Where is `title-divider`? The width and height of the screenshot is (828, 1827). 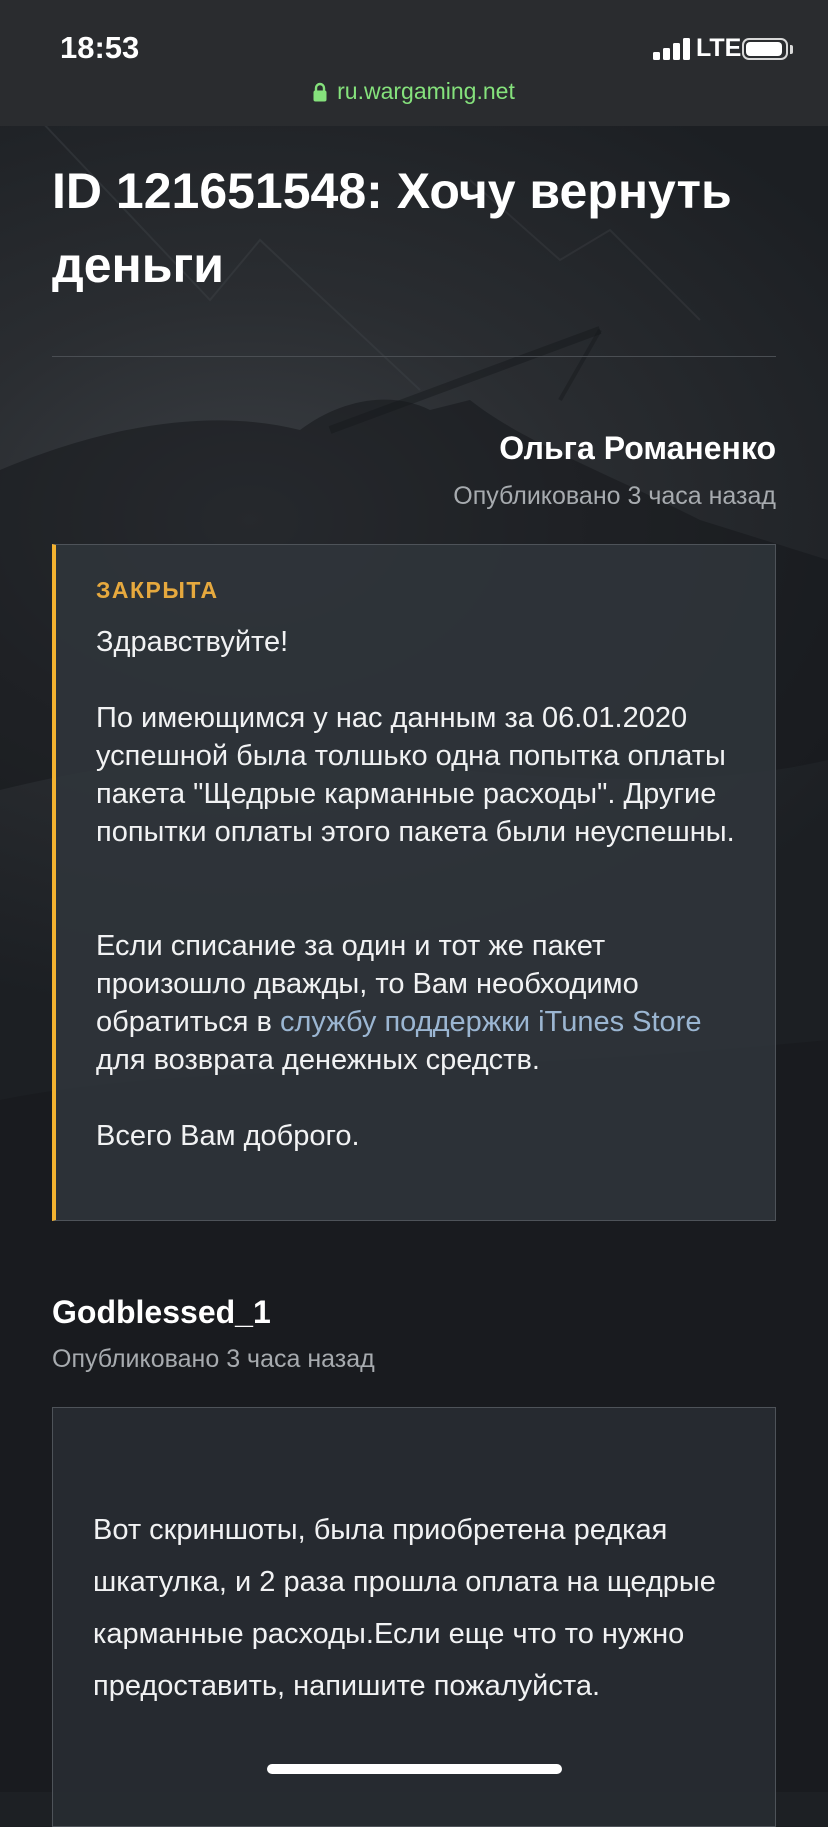
title-divider is located at coordinates (414, 356).